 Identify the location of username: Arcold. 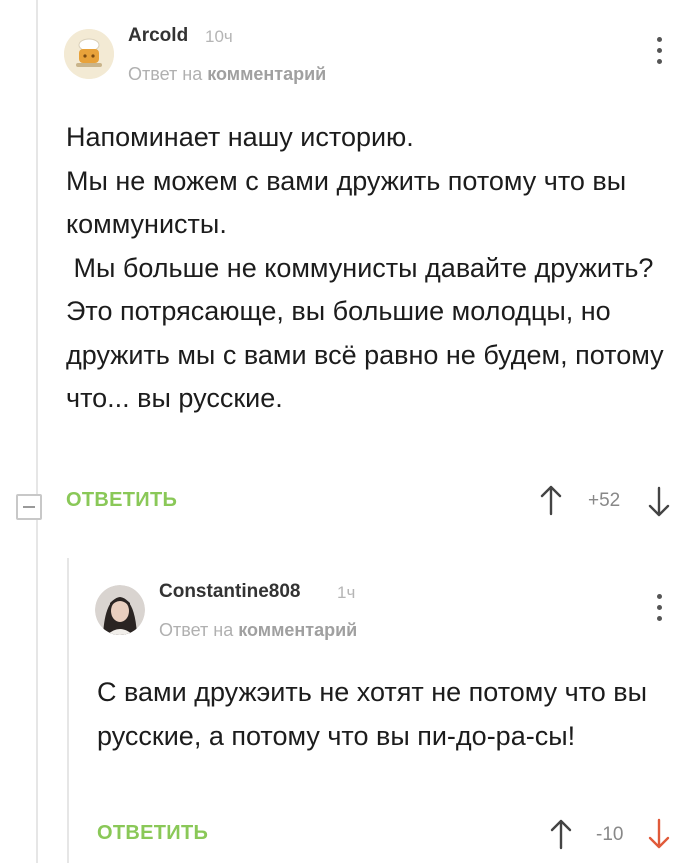
(158, 36).